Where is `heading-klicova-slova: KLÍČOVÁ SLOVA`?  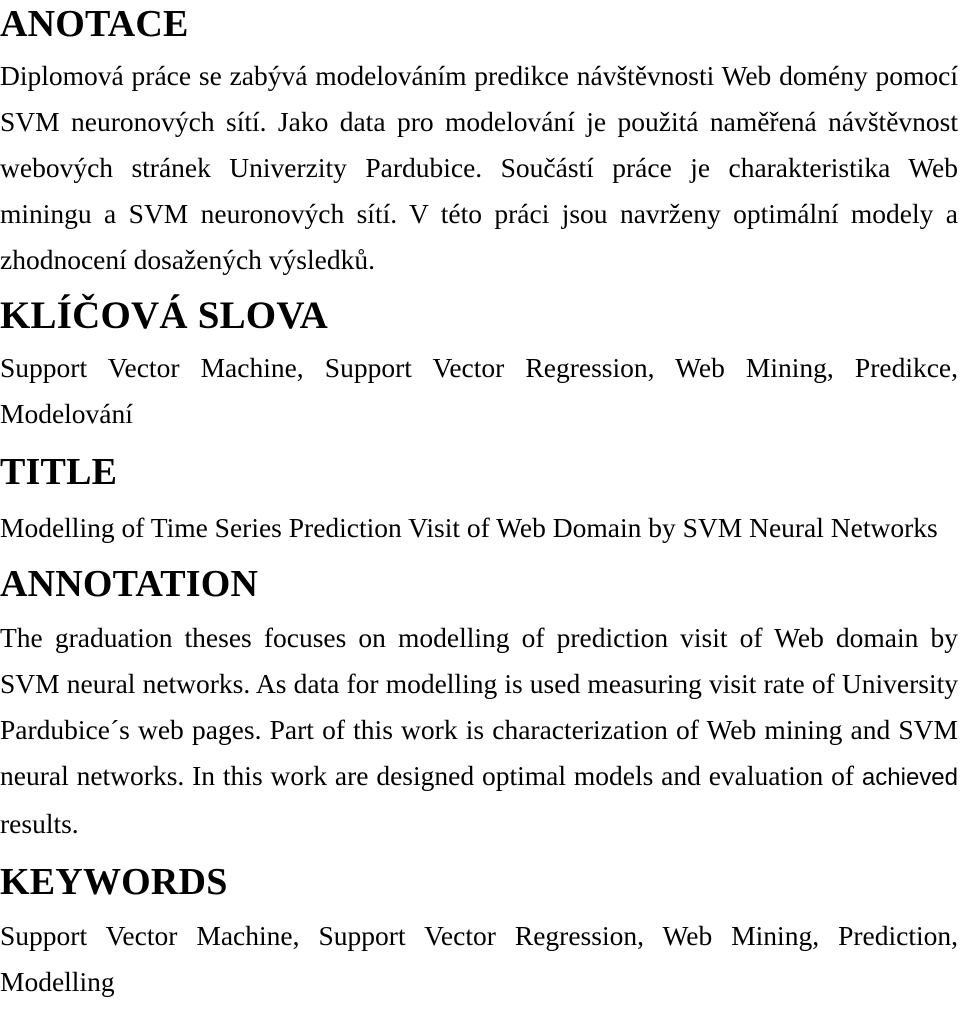 heading-klicova-slova: KLÍČOVÁ SLOVA is located at coordinates (164, 315).